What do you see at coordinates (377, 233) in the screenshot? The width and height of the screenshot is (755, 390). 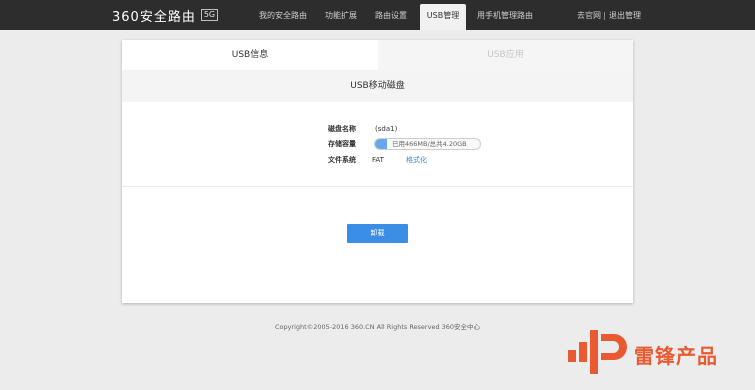 I see `unmount-button: 卸载` at bounding box center [377, 233].